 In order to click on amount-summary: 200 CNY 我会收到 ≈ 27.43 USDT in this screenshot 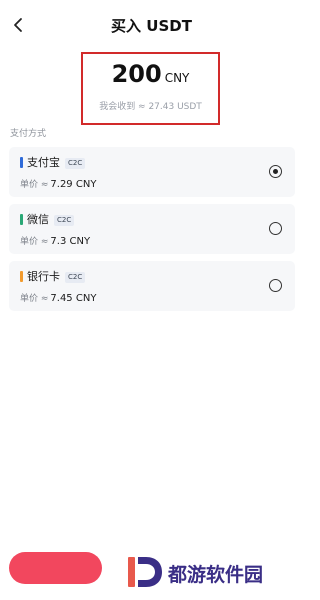, I will do `click(150, 88)`.